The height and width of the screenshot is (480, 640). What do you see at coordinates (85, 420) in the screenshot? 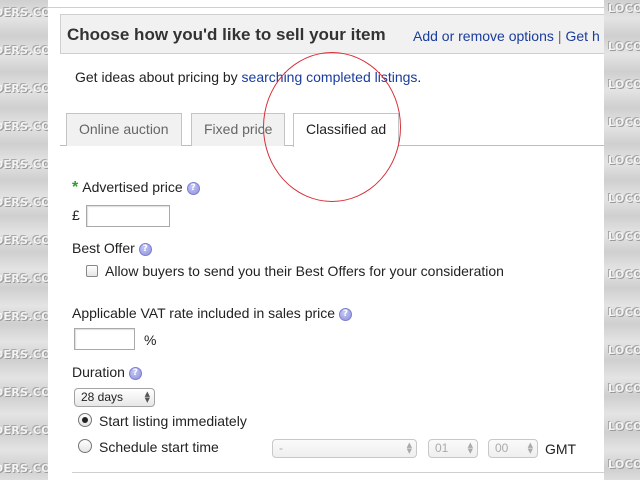
I see `start-immediately-radio` at bounding box center [85, 420].